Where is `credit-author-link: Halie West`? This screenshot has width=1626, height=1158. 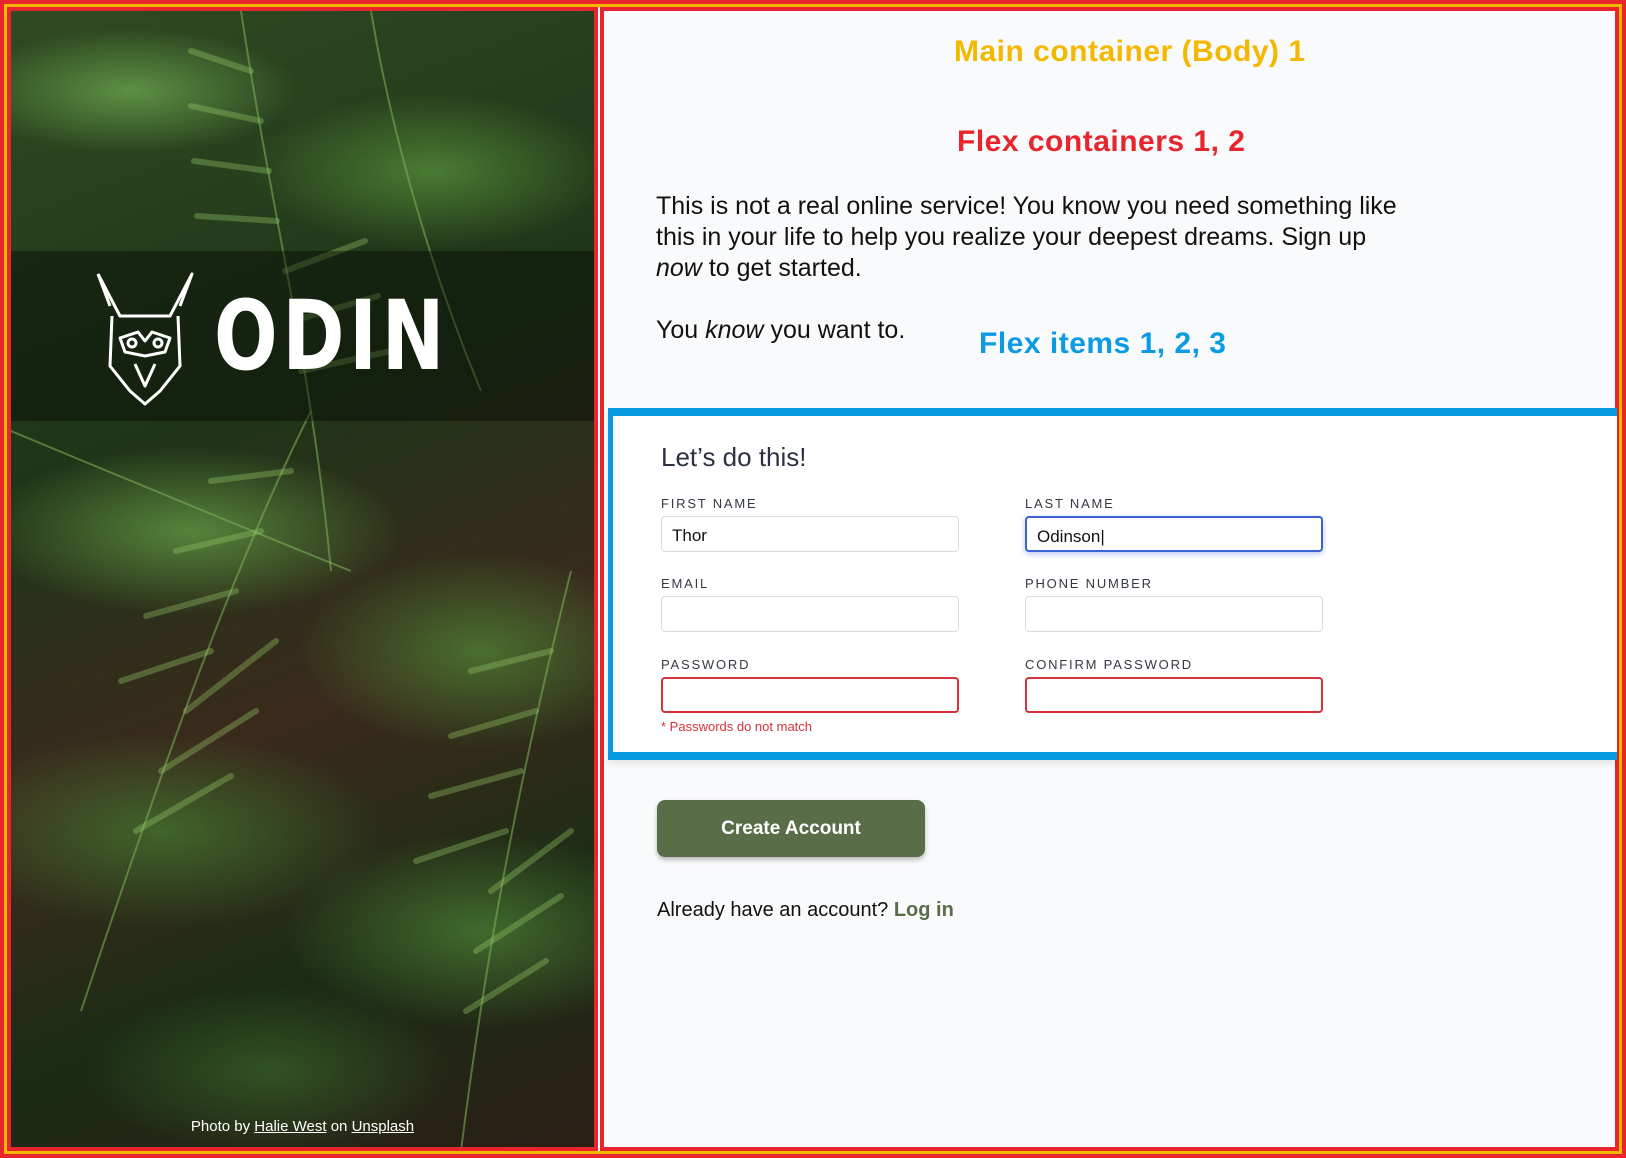 credit-author-link: Halie West is located at coordinates (290, 1126).